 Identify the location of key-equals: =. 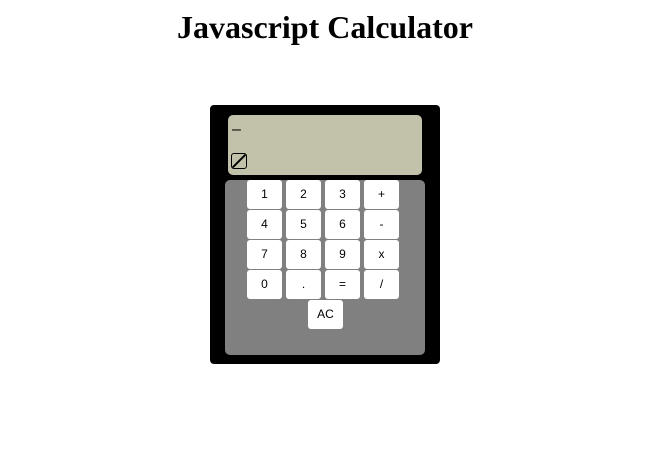
(342, 284).